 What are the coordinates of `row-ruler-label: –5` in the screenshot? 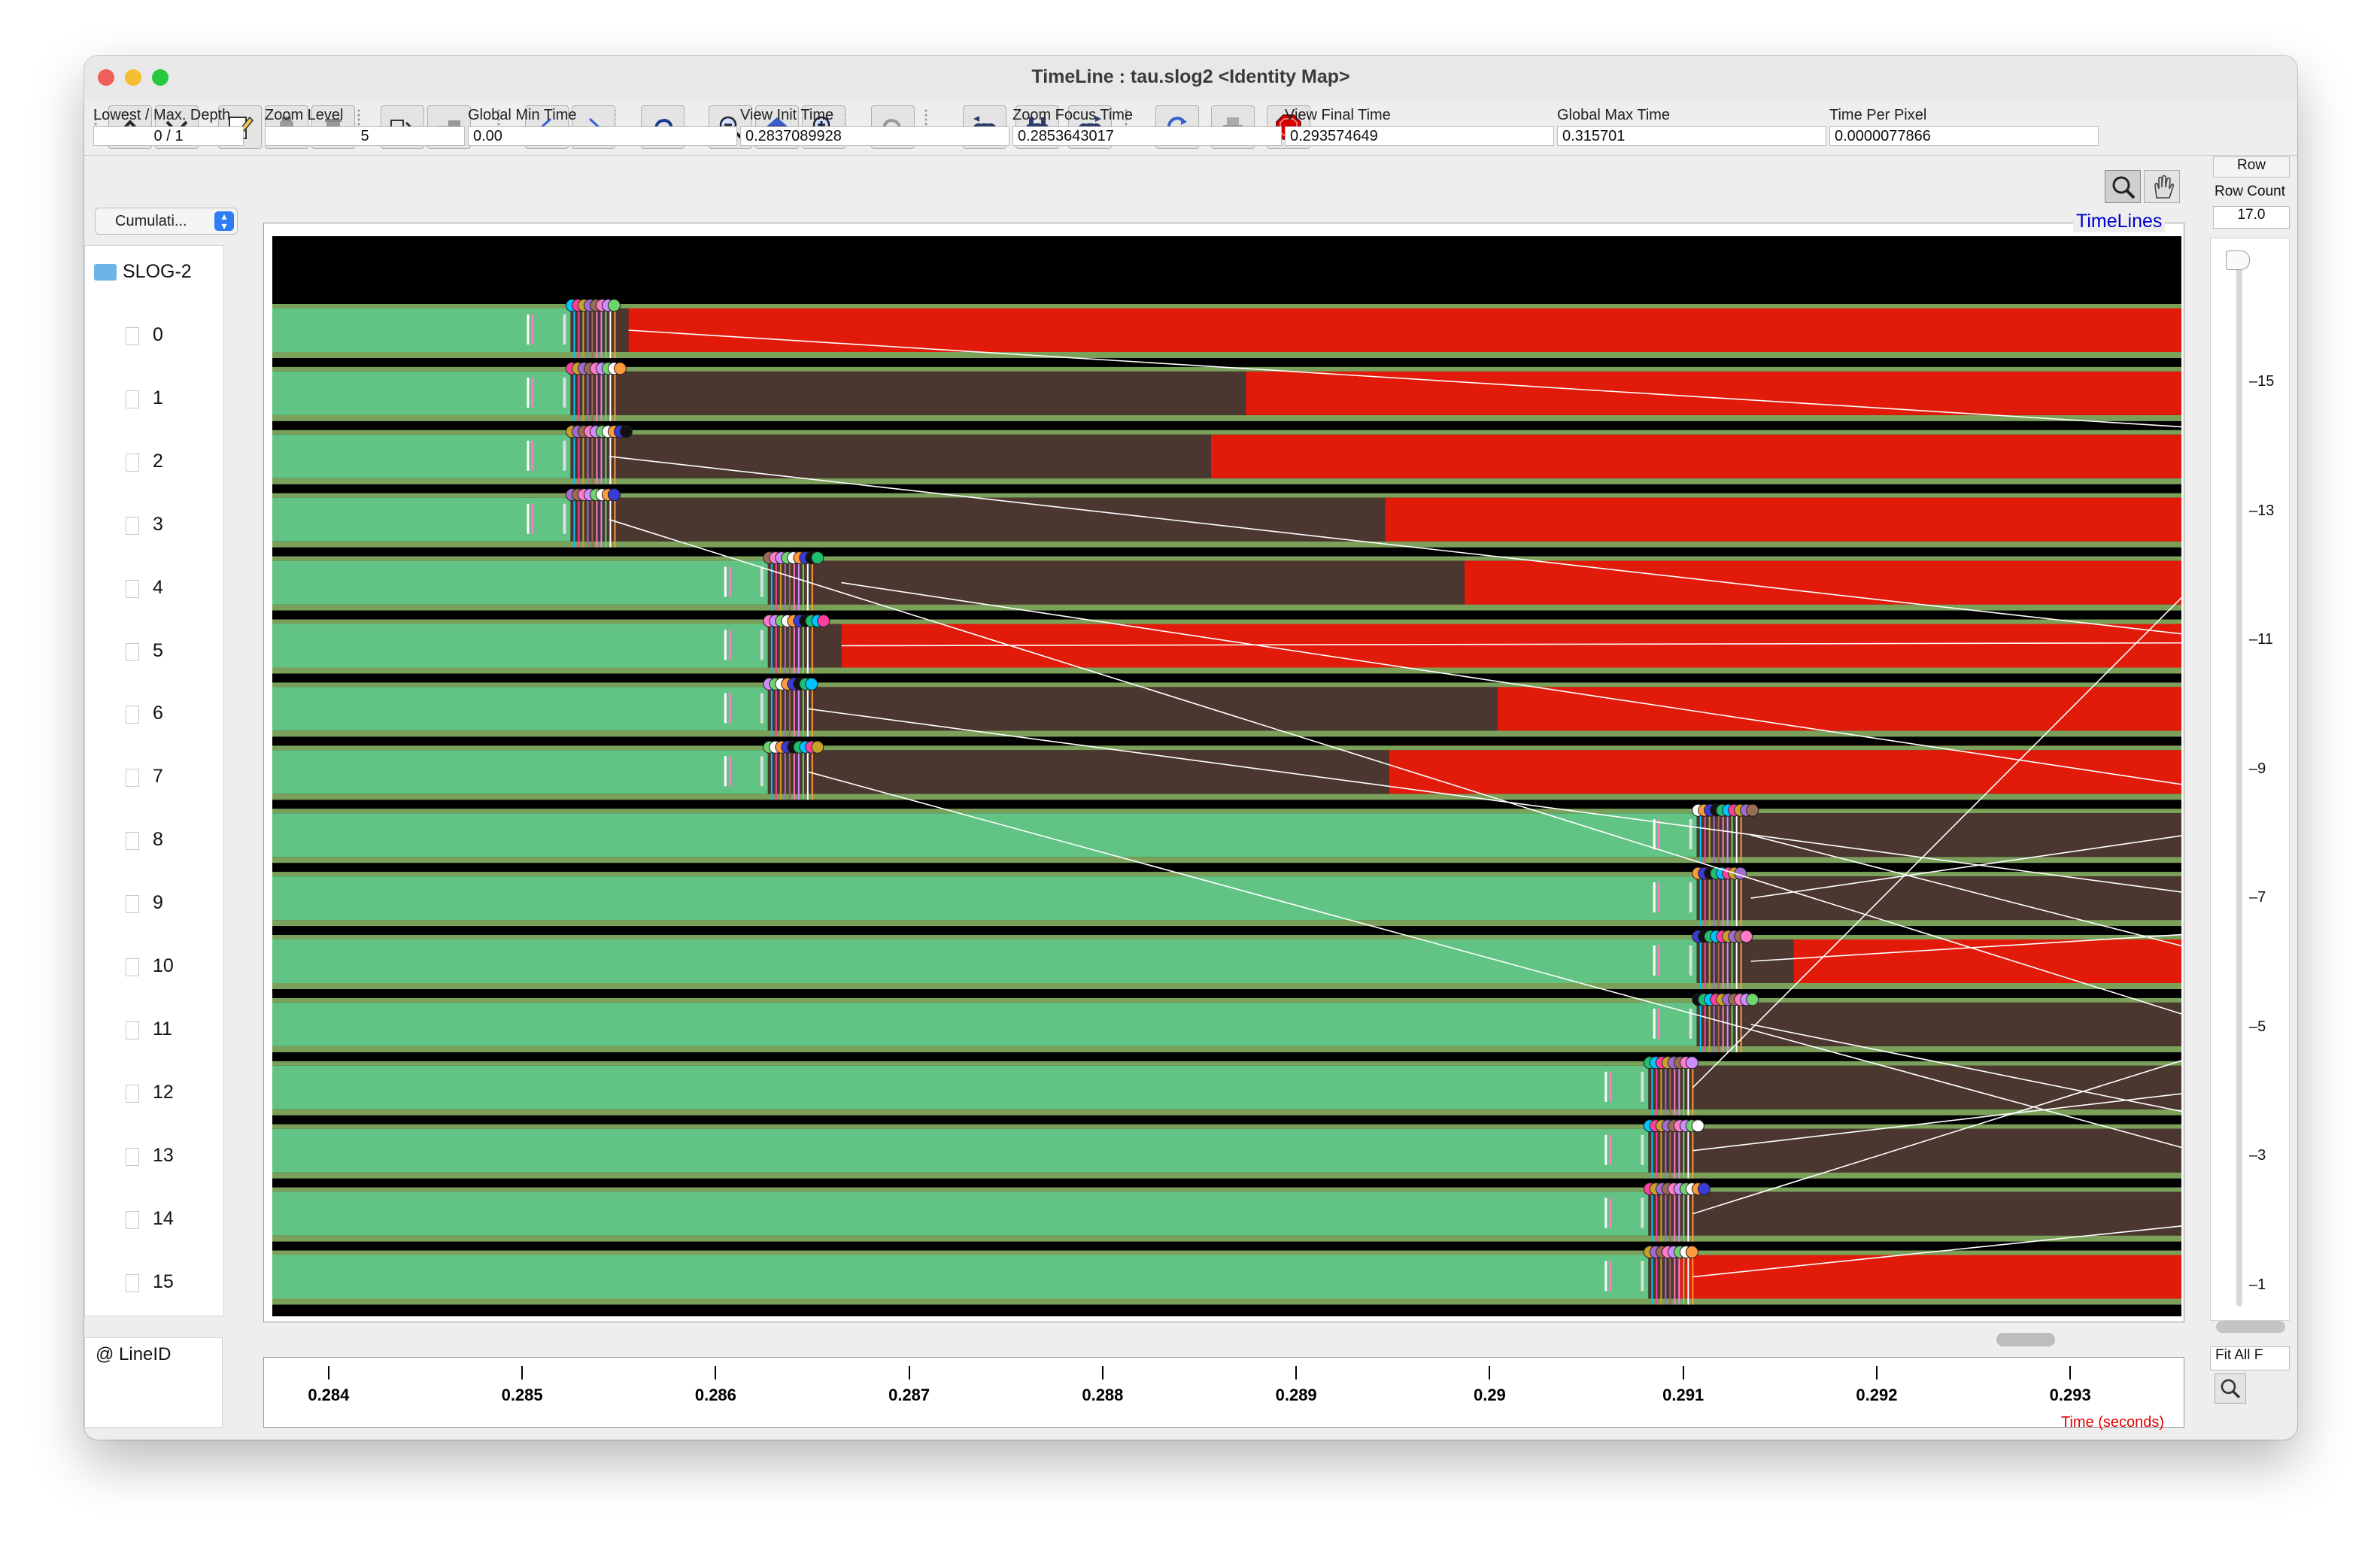 It's located at (2257, 1026).